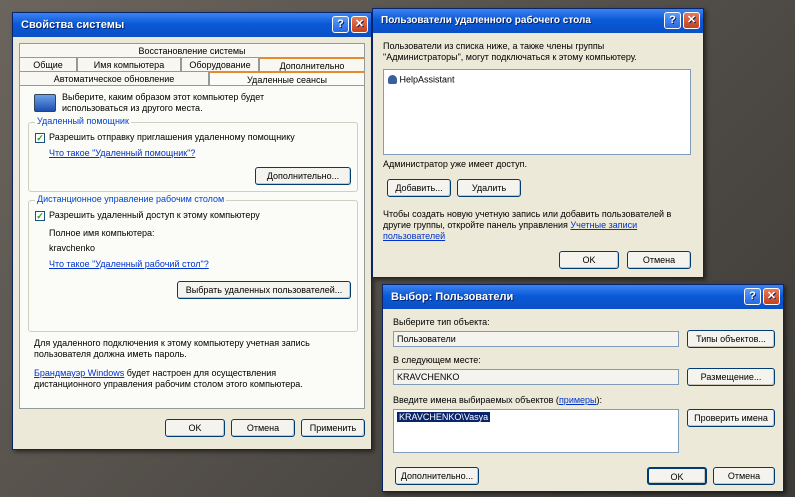 The image size is (795, 497). What do you see at coordinates (421, 80) in the screenshot?
I see `list-item: HelpAssistant` at bounding box center [421, 80].